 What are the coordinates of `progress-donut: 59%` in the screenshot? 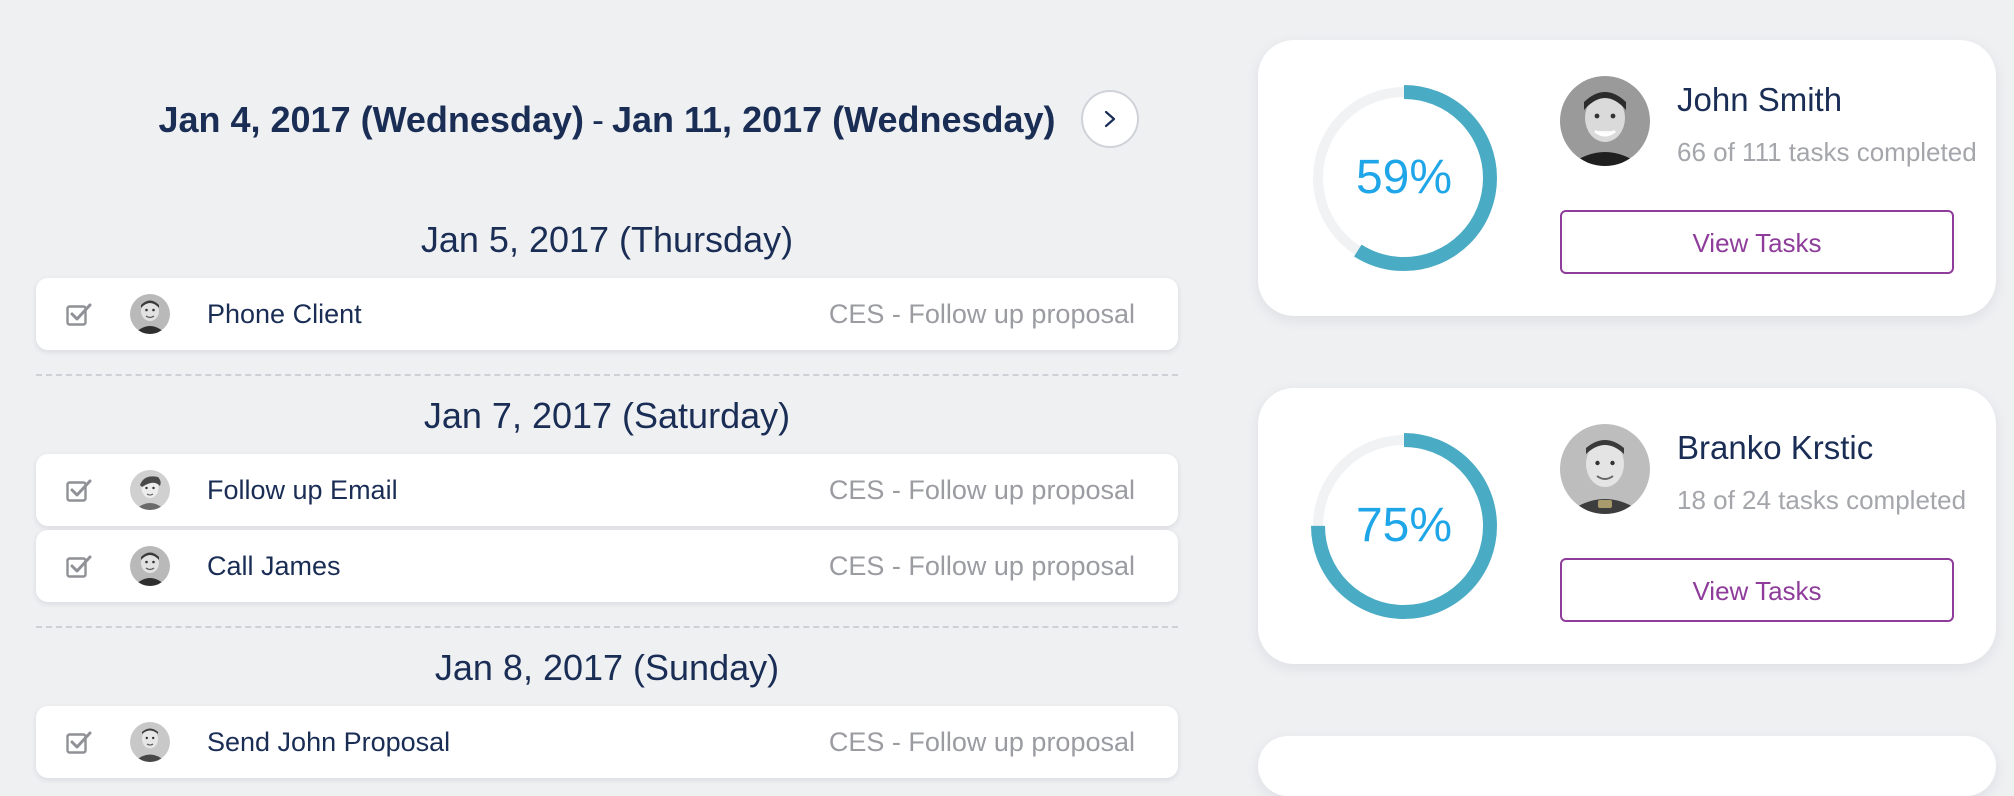 It's located at (1404, 178).